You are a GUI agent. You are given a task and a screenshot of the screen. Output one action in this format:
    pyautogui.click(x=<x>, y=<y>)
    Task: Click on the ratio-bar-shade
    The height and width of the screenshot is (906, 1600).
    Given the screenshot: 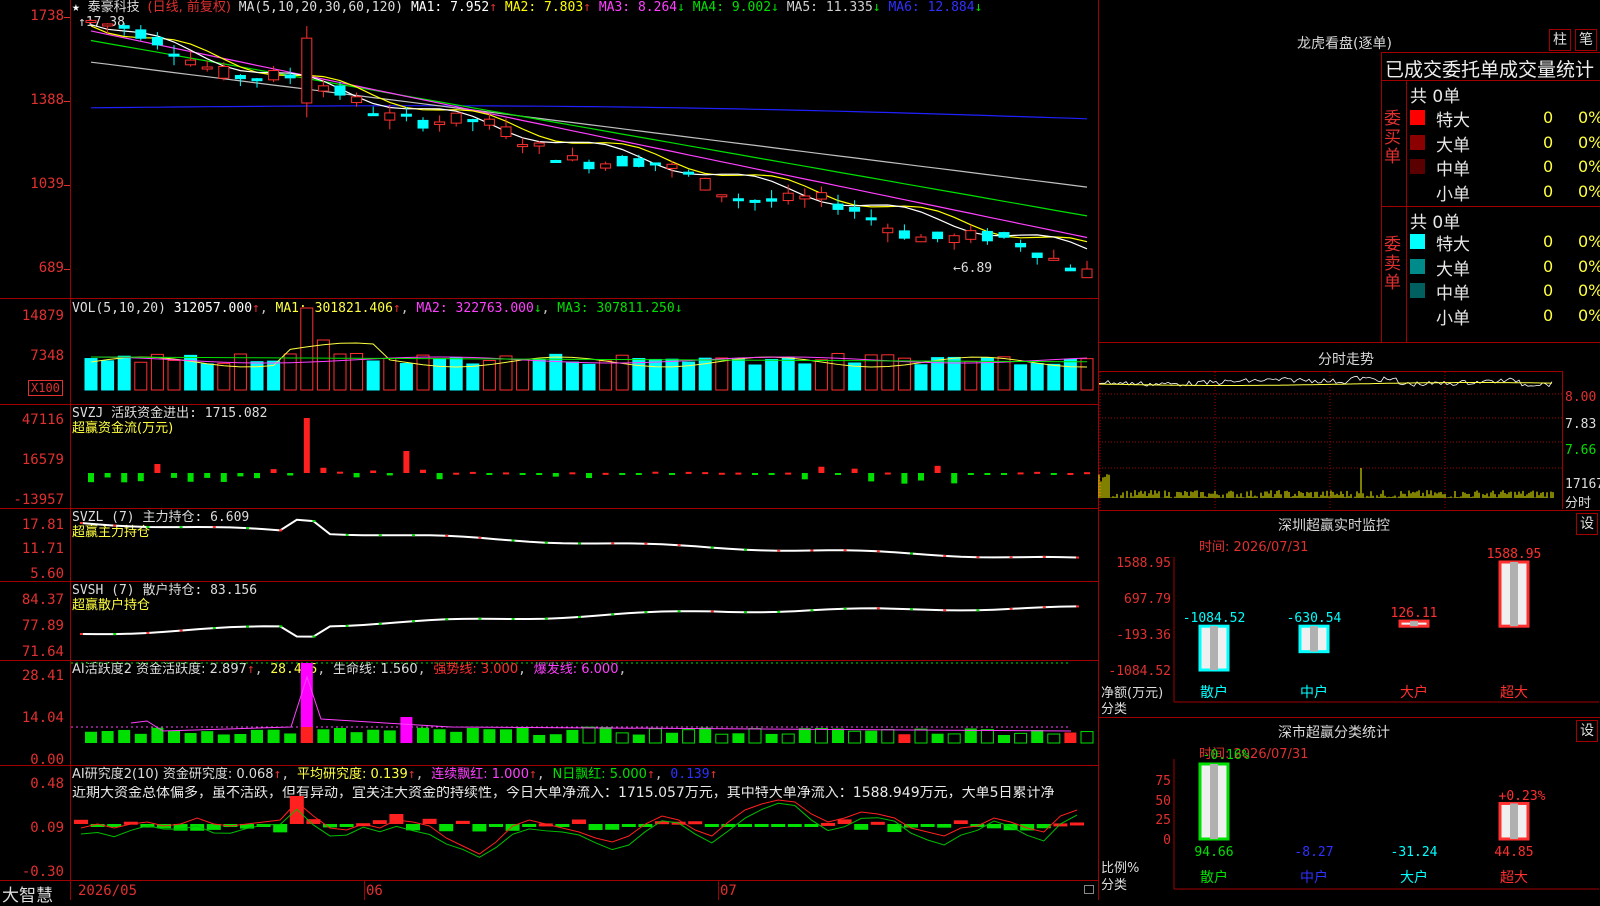 What is the action you would take?
    pyautogui.click(x=1514, y=821)
    